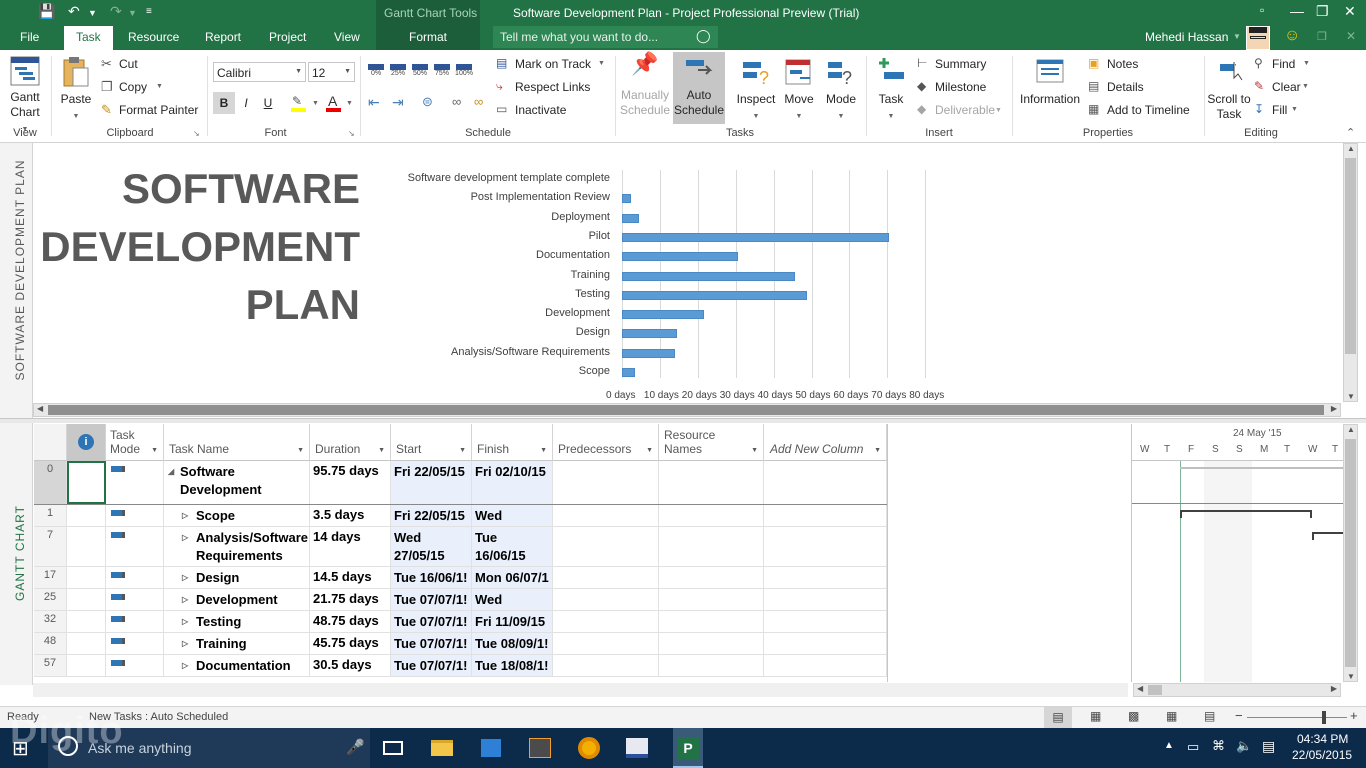 This screenshot has width=1366, height=768. What do you see at coordinates (756, 90) in the screenshot?
I see `inspect-button: ? Inspect ▼` at bounding box center [756, 90].